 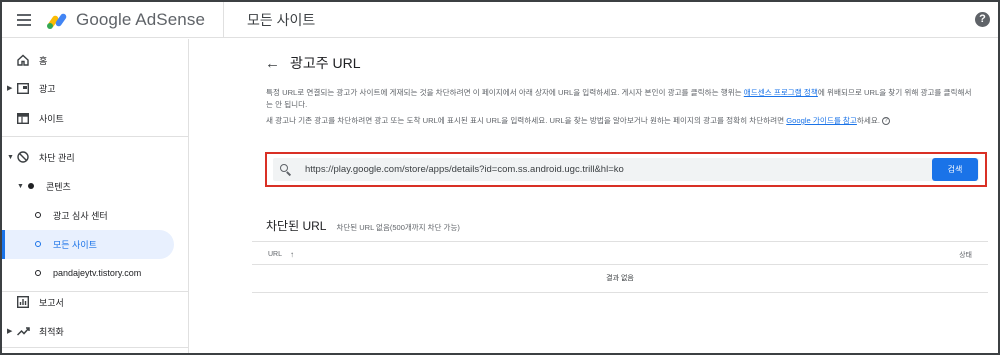 What do you see at coordinates (500, 19) in the screenshot?
I see `top-app-bar: Google AdSense 모든 사이트 ?` at bounding box center [500, 19].